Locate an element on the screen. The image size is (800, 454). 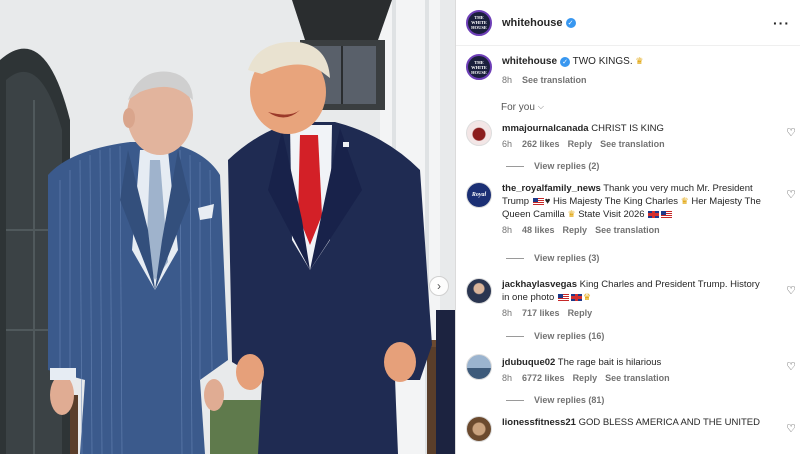
comment-content: CHRIST IS KING is located at coordinates (627, 128).